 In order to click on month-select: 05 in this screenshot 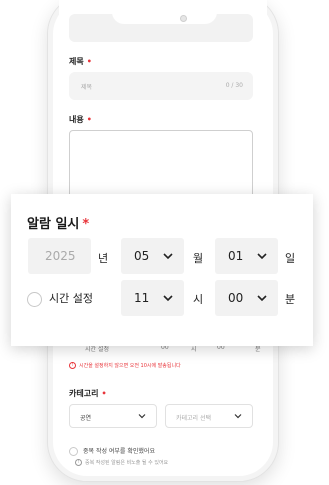, I will do `click(152, 256)`.